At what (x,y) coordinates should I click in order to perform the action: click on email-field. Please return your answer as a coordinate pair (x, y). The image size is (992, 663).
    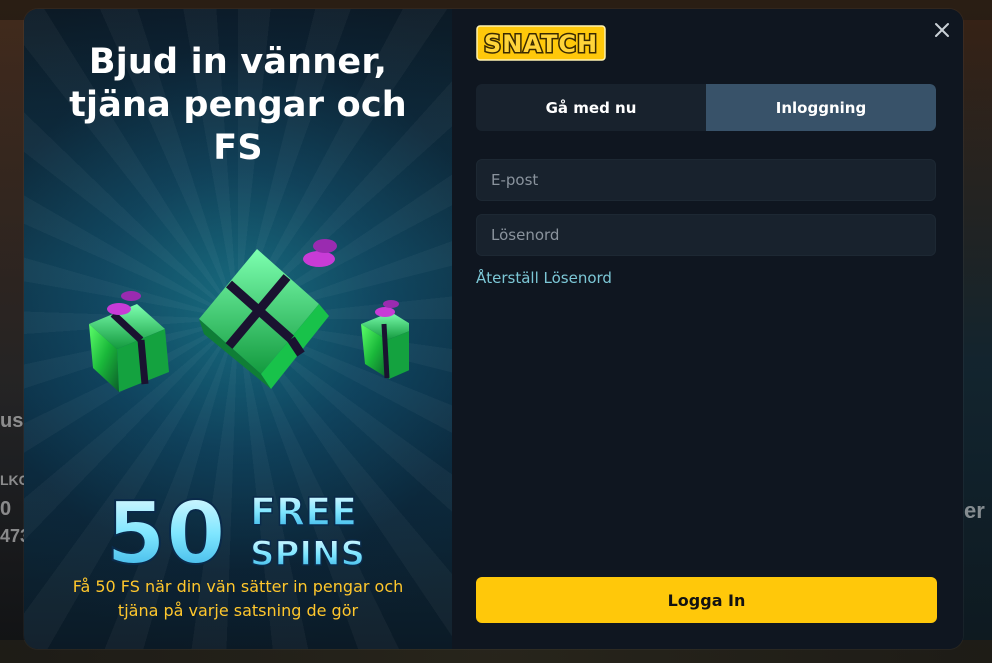
    Looking at the image, I should click on (706, 180).